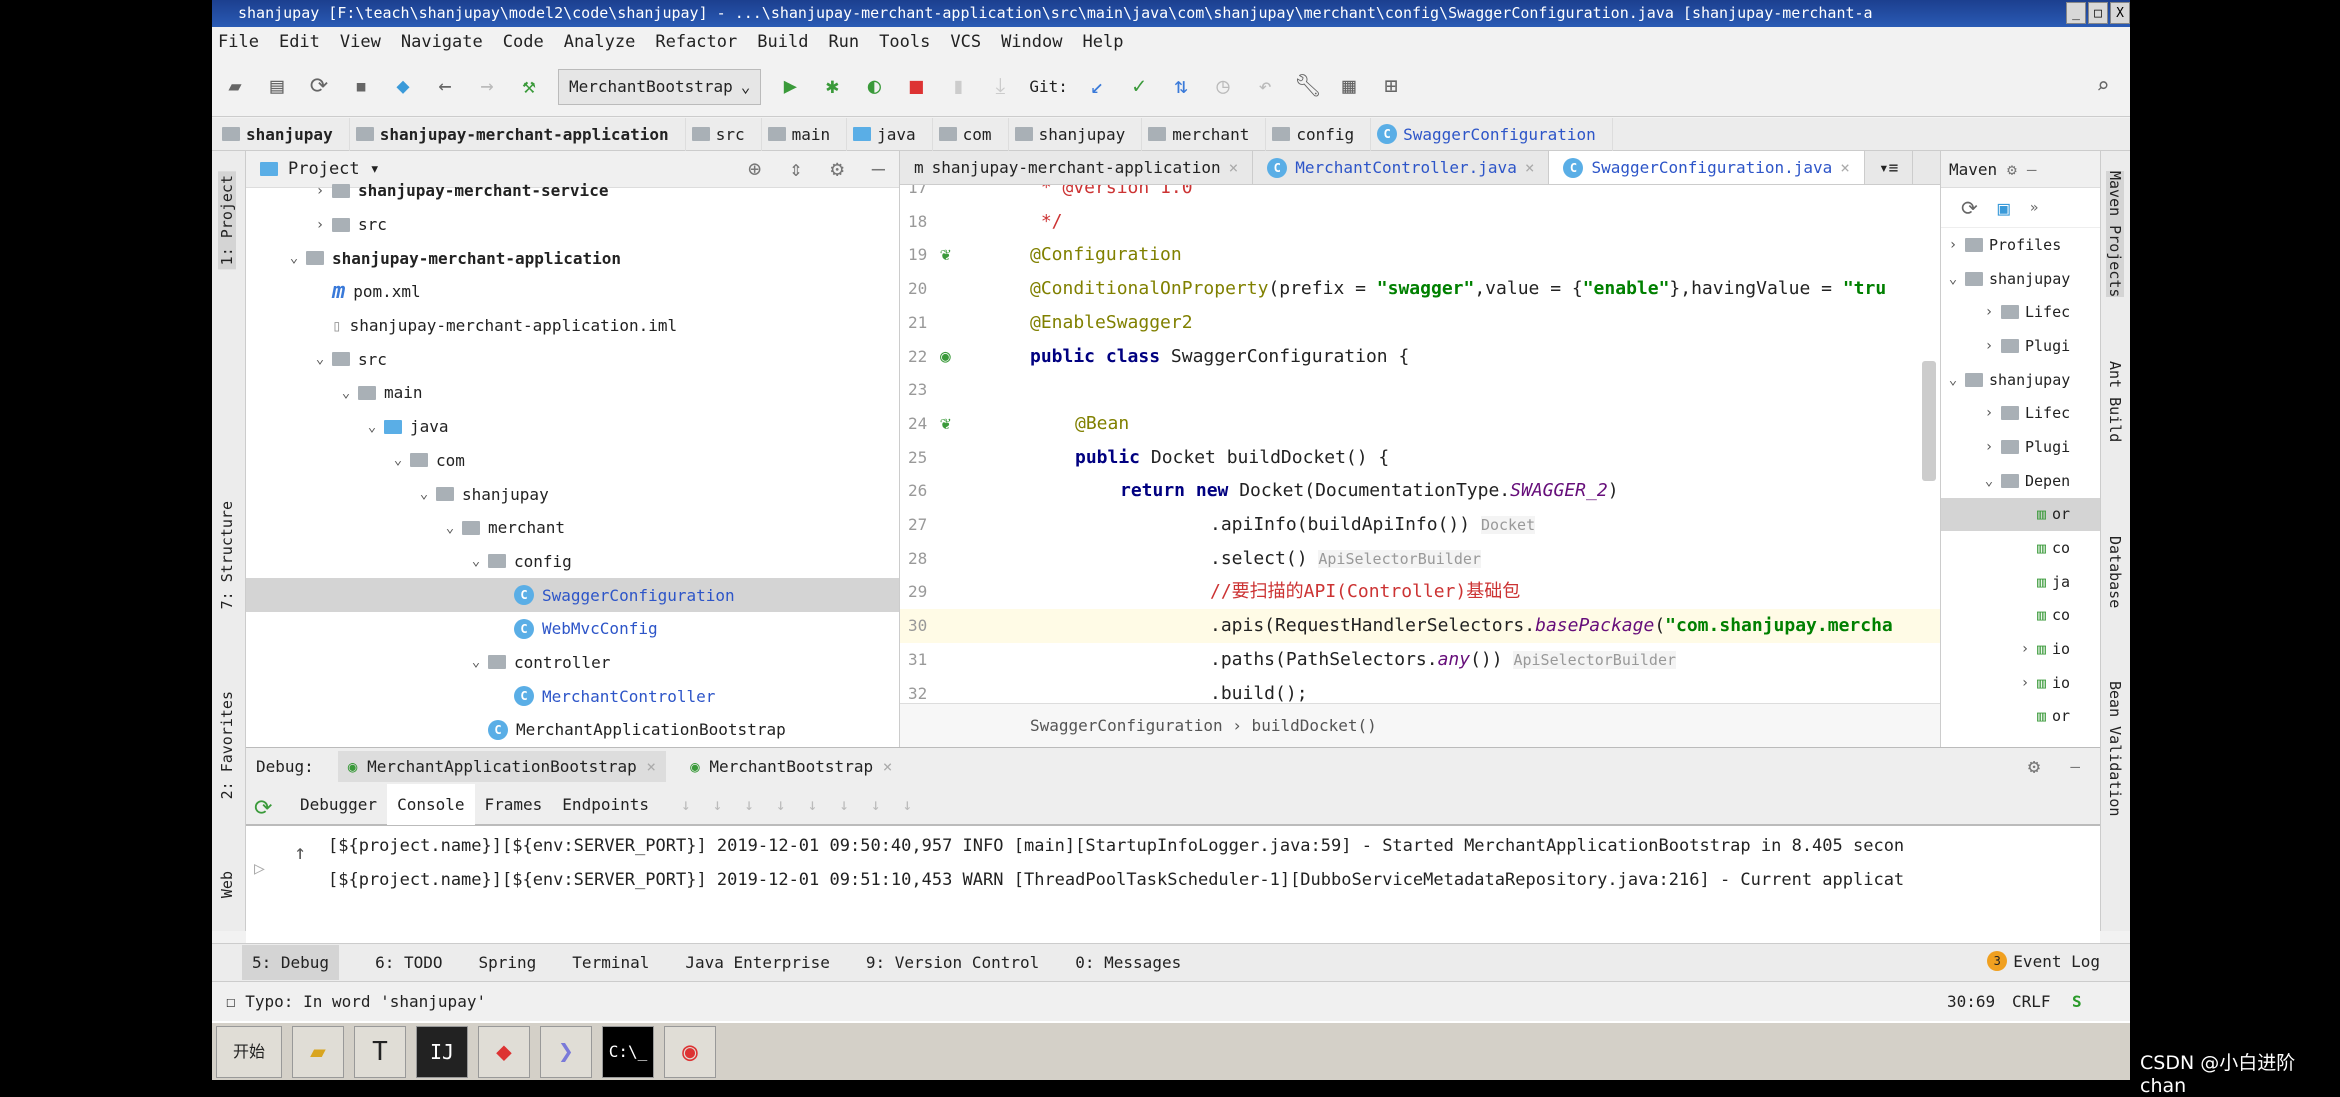  Describe the element at coordinates (338, 804) in the screenshot. I see `debug-tab-debugger: Debugger` at that location.